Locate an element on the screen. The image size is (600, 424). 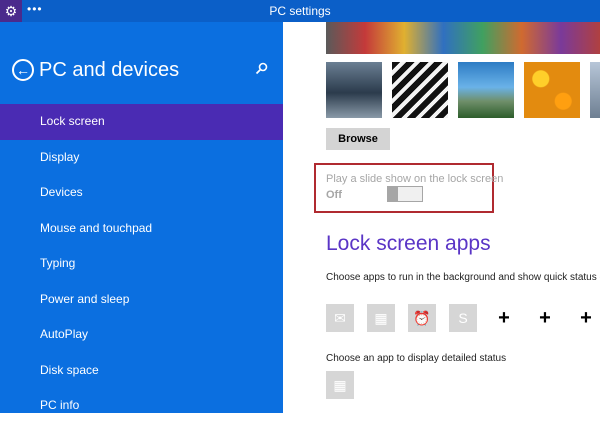
sidebar-item-disk-space: Disk space is located at coordinates (141, 371).